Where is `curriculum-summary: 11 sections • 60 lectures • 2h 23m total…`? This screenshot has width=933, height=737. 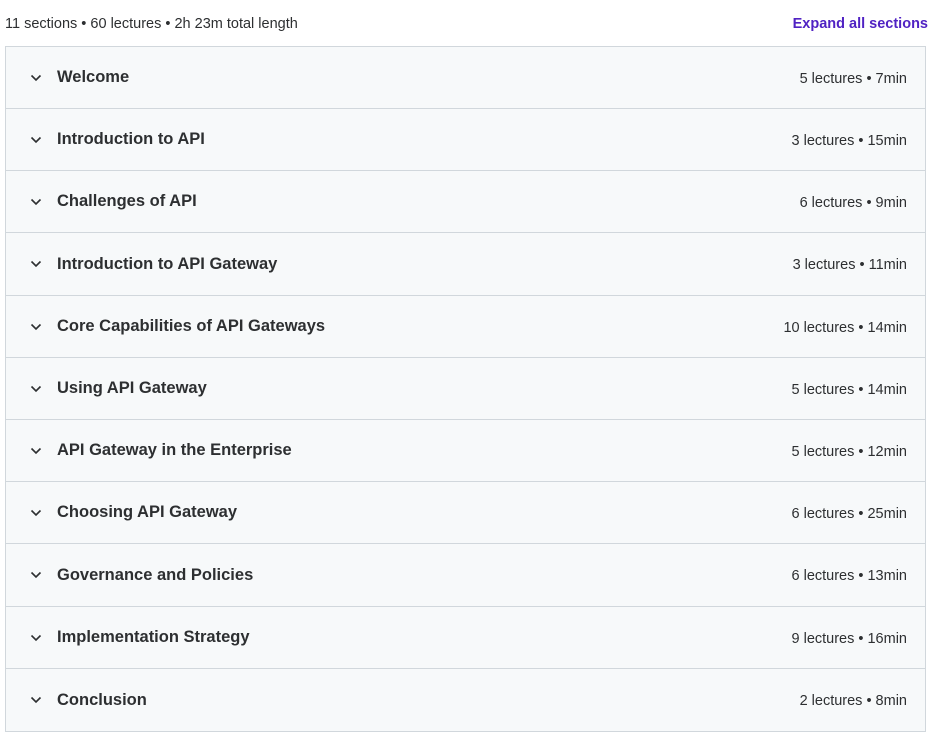
curriculum-summary: 11 sections • 60 lectures • 2h 23m total… is located at coordinates (151, 24).